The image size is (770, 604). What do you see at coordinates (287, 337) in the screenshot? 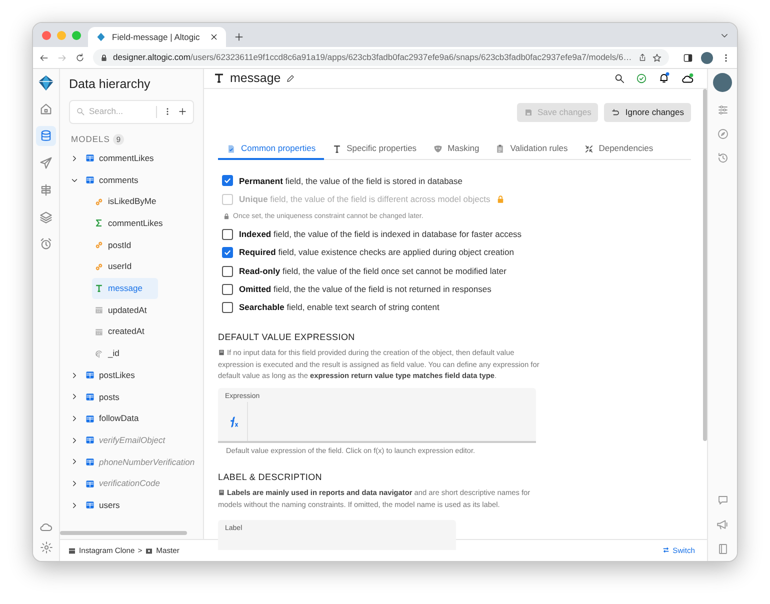
I see `section-heading: DEFAULT VALUE EXPRESSION` at bounding box center [287, 337].